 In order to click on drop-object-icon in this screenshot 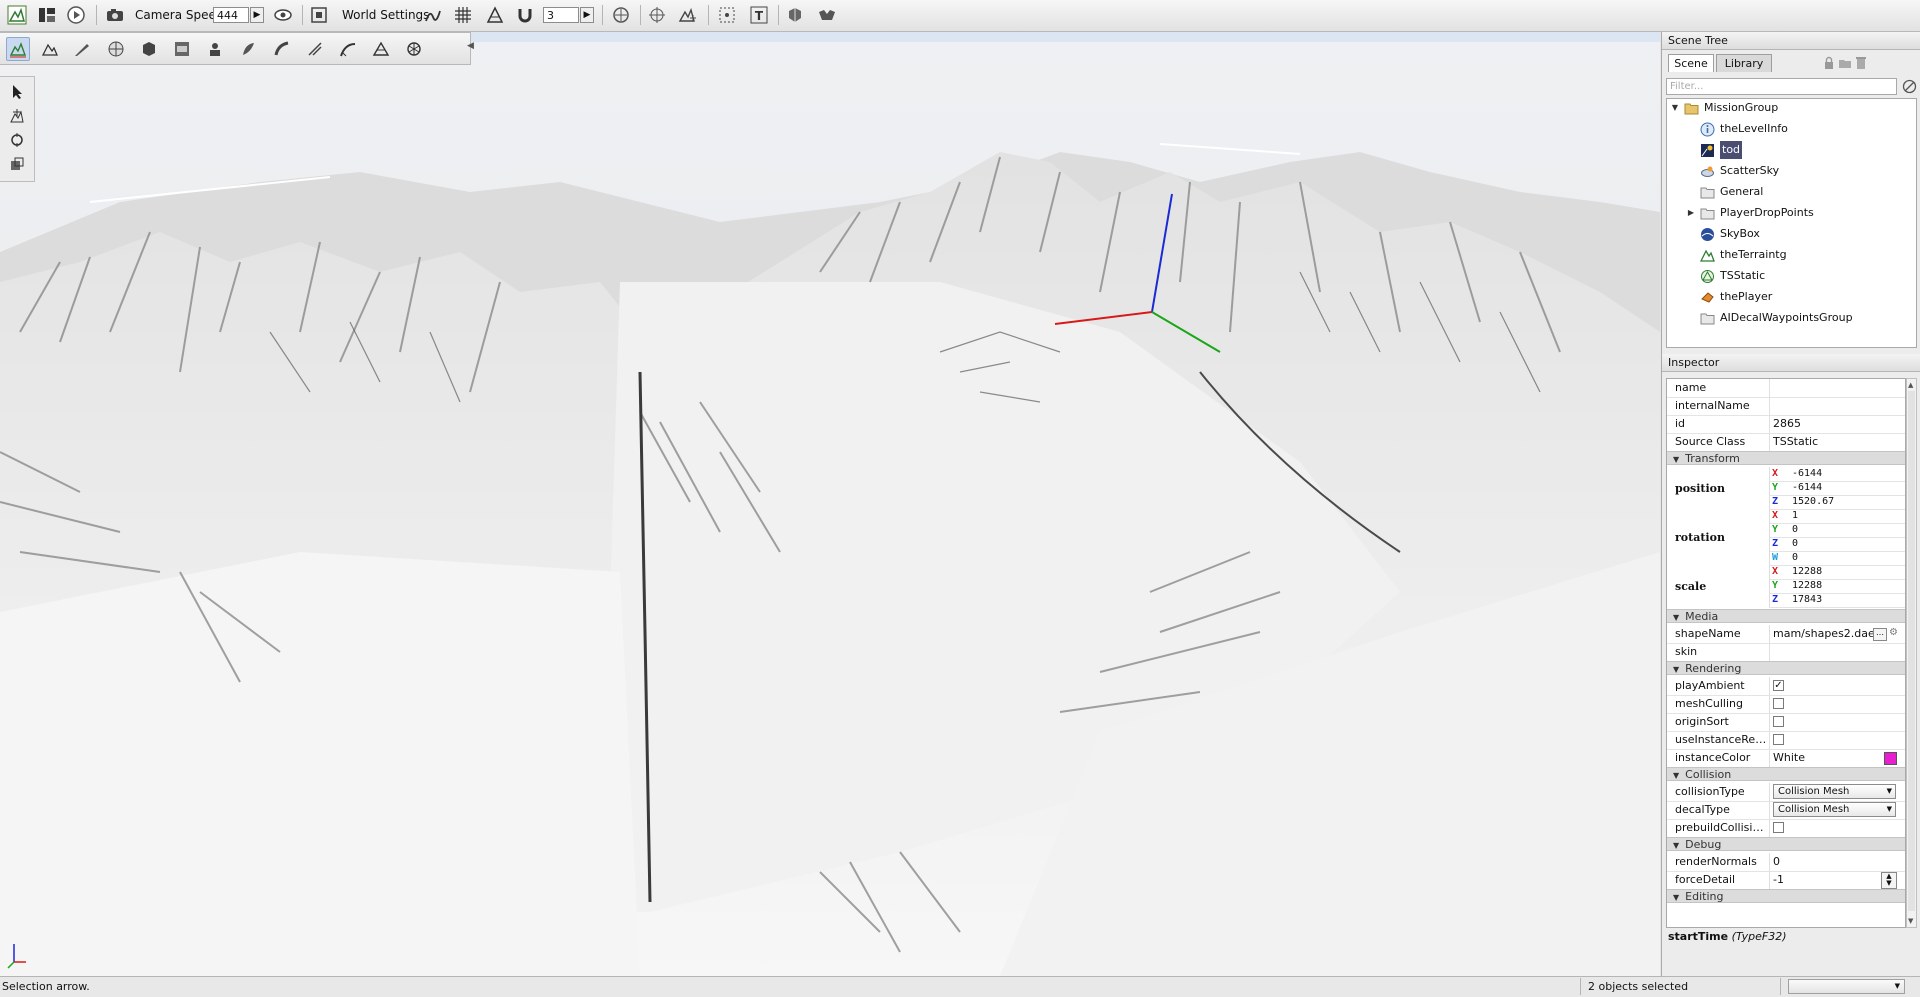, I will do `click(795, 15)`.